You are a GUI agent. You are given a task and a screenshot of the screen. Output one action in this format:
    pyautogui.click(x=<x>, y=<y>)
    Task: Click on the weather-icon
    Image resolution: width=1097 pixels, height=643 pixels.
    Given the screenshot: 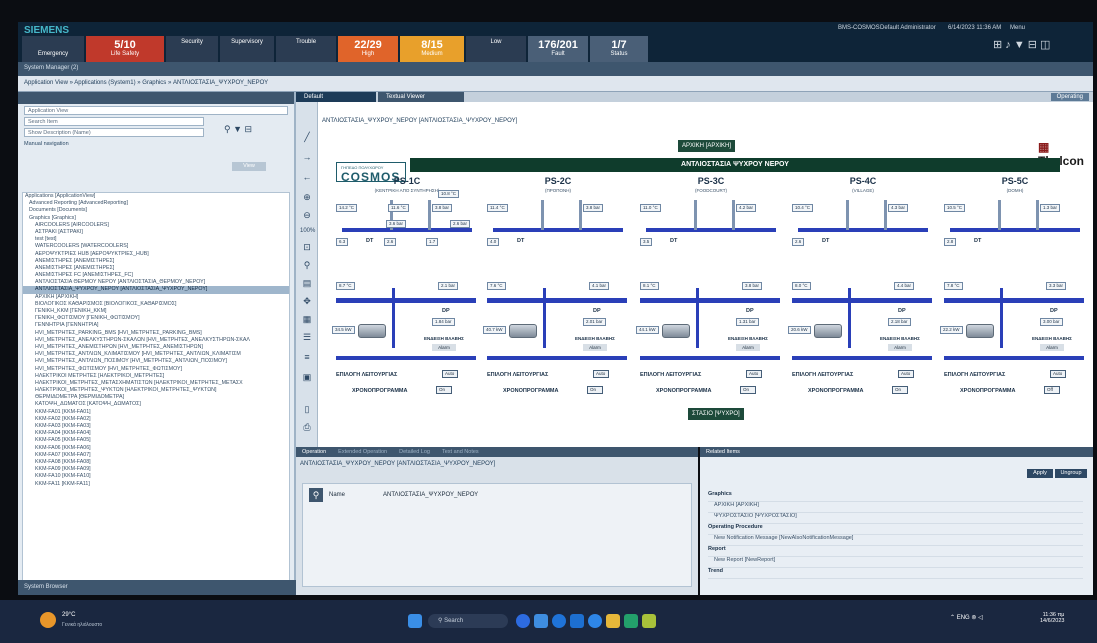 What is the action you would take?
    pyautogui.click(x=48, y=620)
    